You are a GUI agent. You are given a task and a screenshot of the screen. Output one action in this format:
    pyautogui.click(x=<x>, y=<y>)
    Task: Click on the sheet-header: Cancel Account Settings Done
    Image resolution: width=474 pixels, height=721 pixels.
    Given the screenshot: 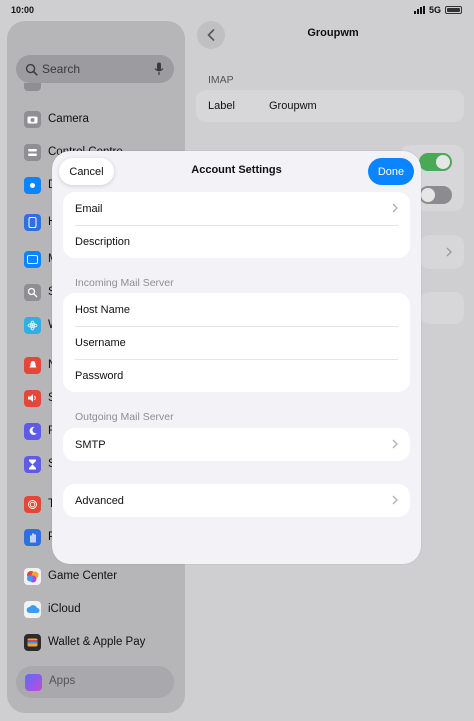 What is the action you would take?
    pyautogui.click(x=236, y=172)
    